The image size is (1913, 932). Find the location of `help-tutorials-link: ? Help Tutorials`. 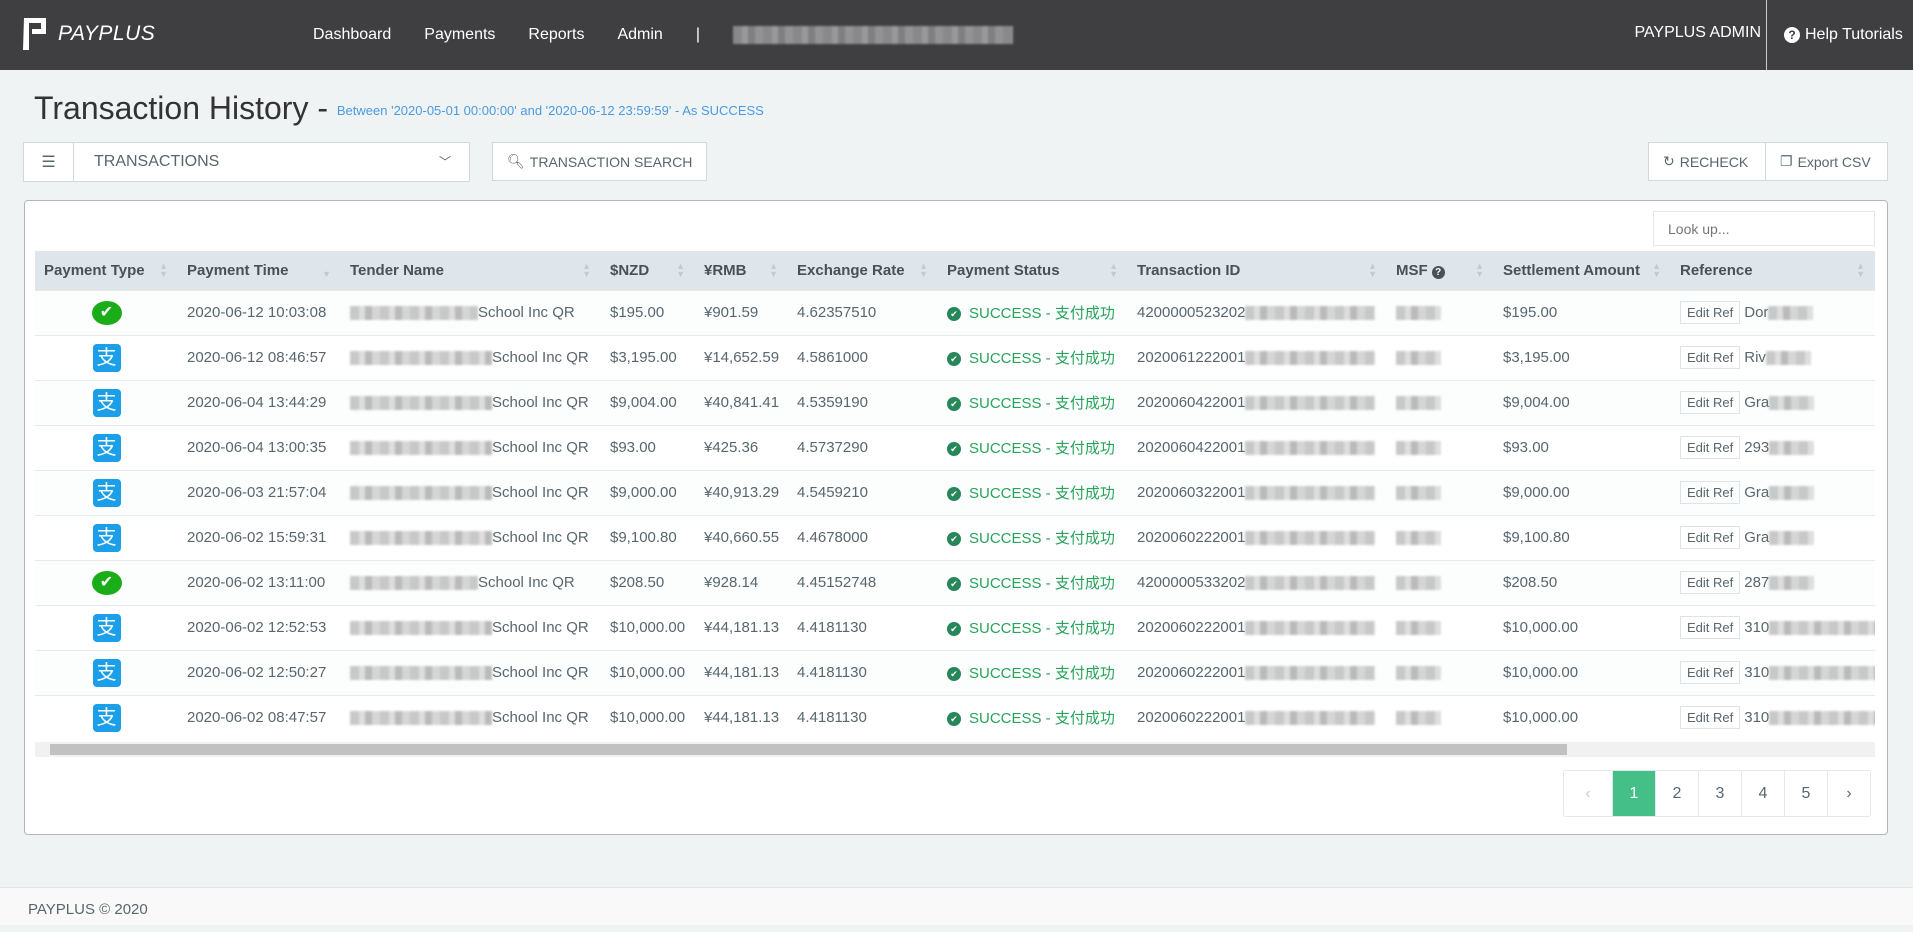

help-tutorials-link: ? Help Tutorials is located at coordinates (1843, 35).